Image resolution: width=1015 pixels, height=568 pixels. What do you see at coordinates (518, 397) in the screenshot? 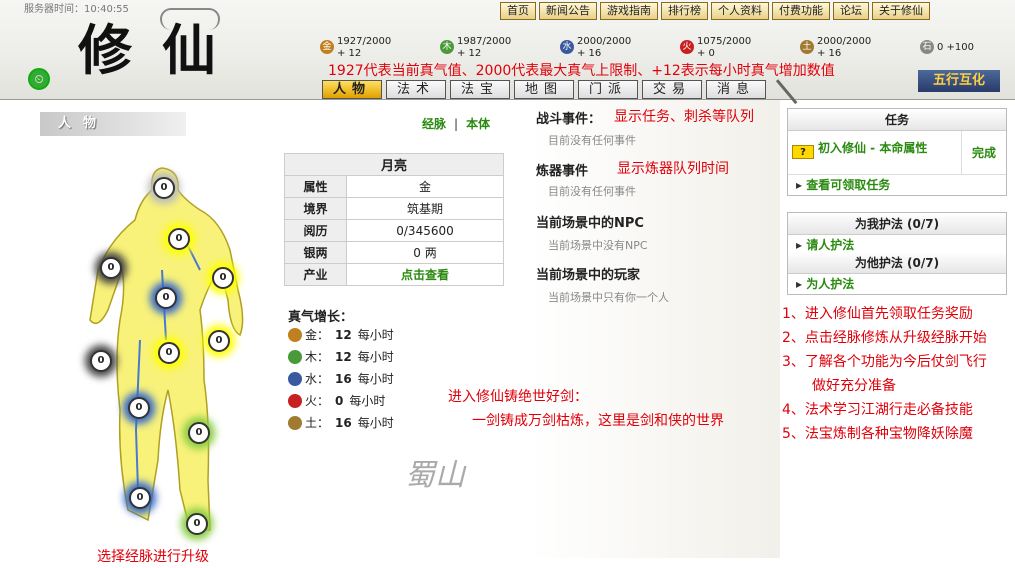
I see `promo-line-1: 进入修仙铸绝世好剑：` at bounding box center [518, 397].